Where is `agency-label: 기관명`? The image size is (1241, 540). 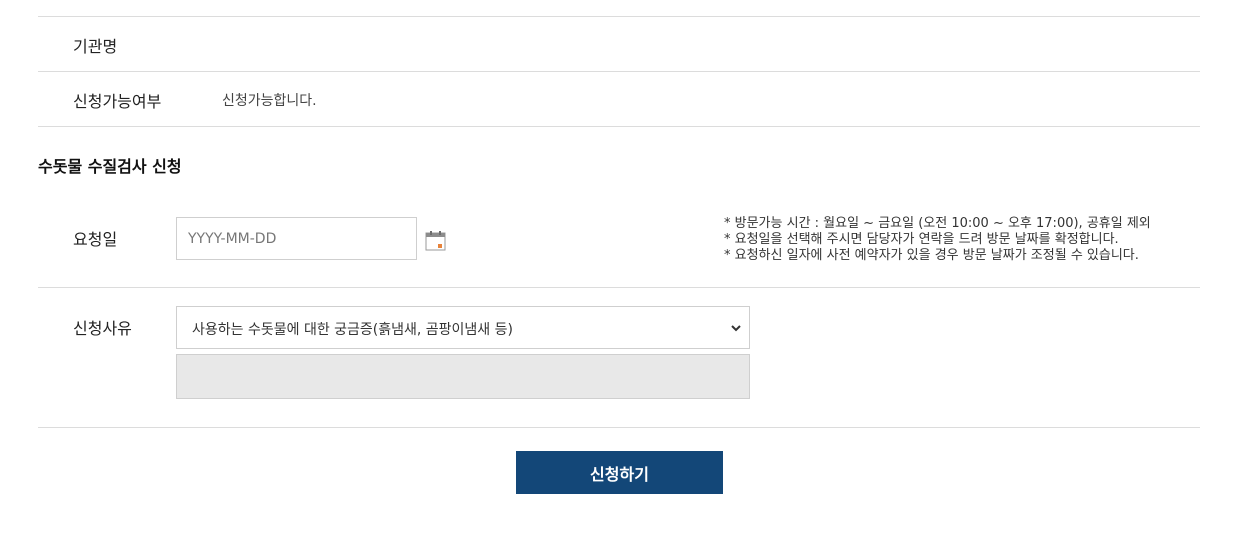 agency-label: 기관명 is located at coordinates (95, 46).